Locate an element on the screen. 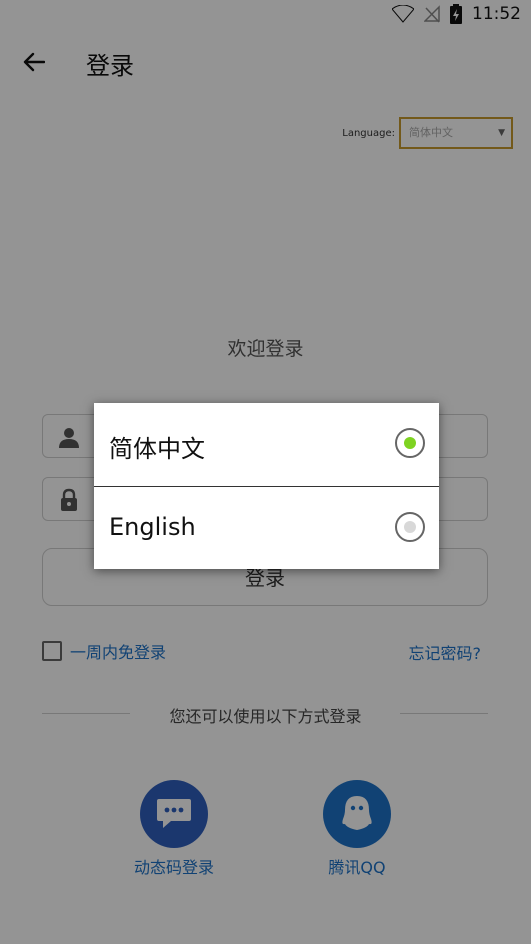 The image size is (531, 944). language-dialog: 简体中文 English is located at coordinates (266, 486).